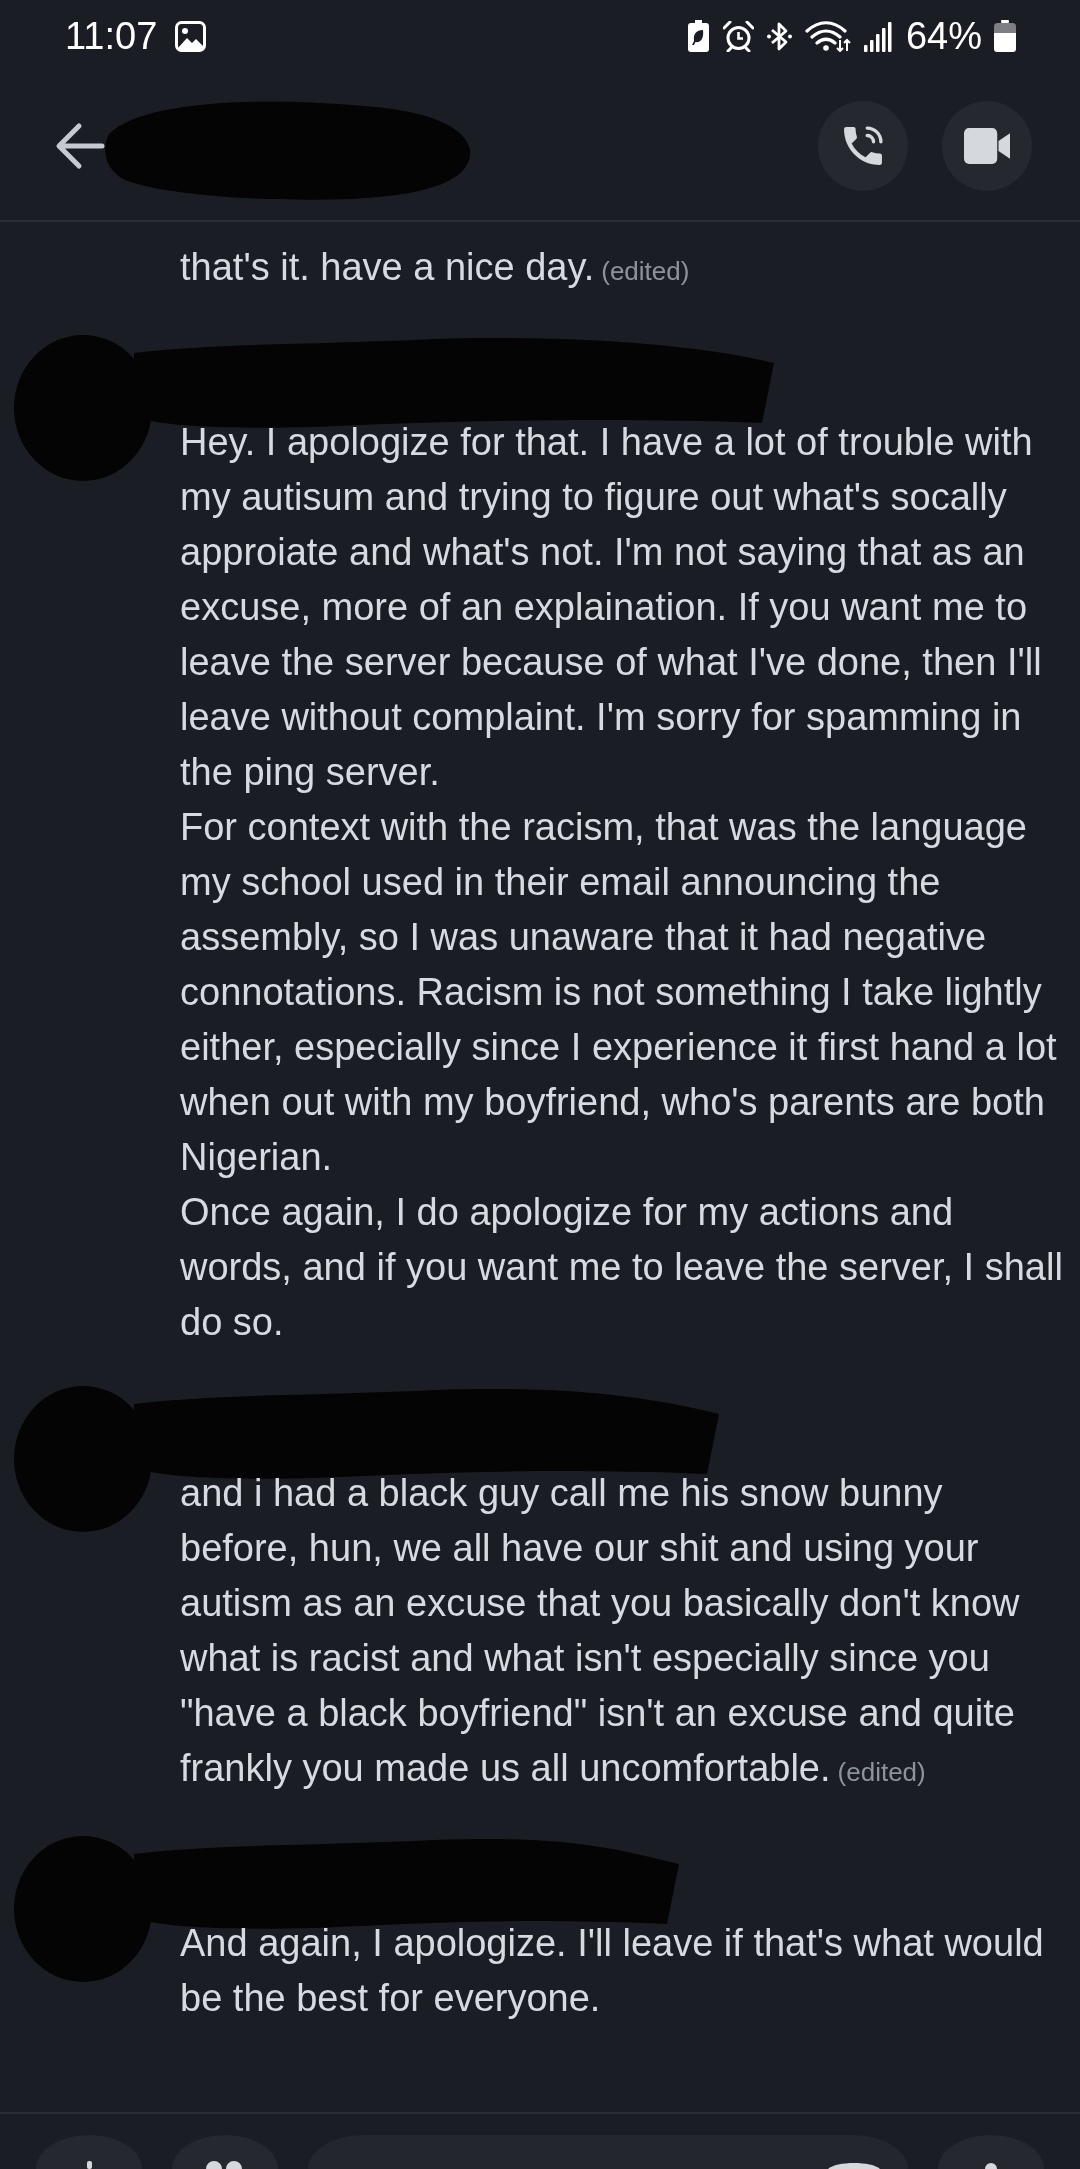 Image resolution: width=1080 pixels, height=2169 pixels. Describe the element at coordinates (698, 36) in the screenshot. I see `battery-leaf-icon` at that location.